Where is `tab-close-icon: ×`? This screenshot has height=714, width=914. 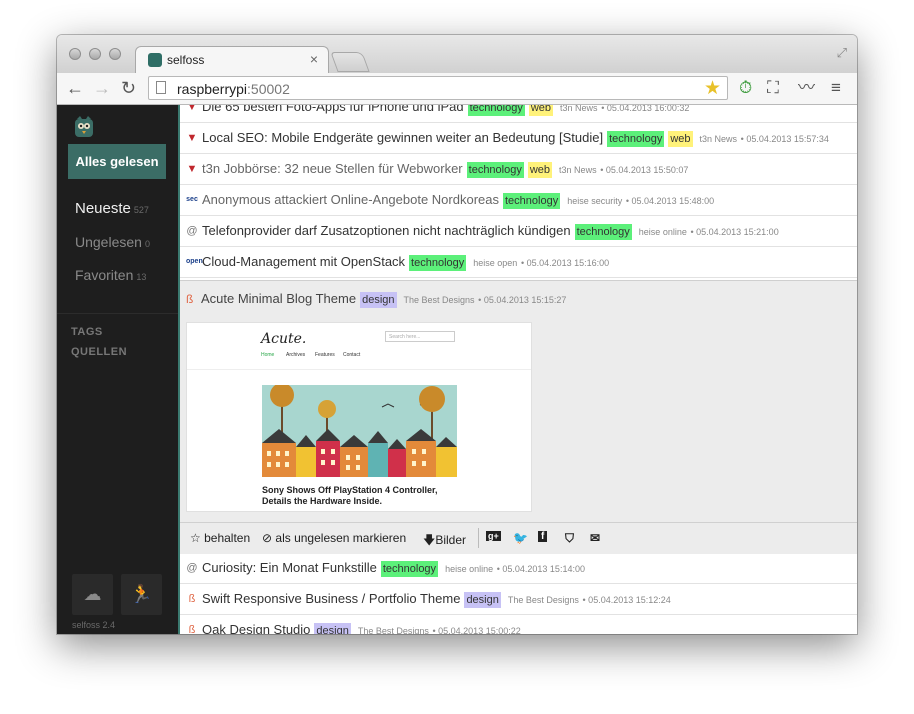 tab-close-icon: × is located at coordinates (314, 59).